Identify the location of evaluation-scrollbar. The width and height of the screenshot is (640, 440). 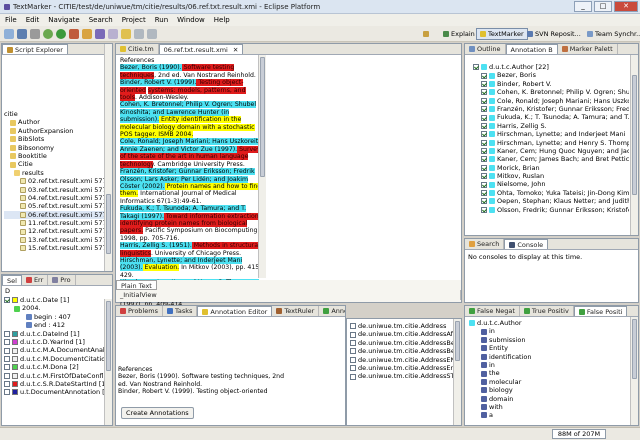
(634, 371).